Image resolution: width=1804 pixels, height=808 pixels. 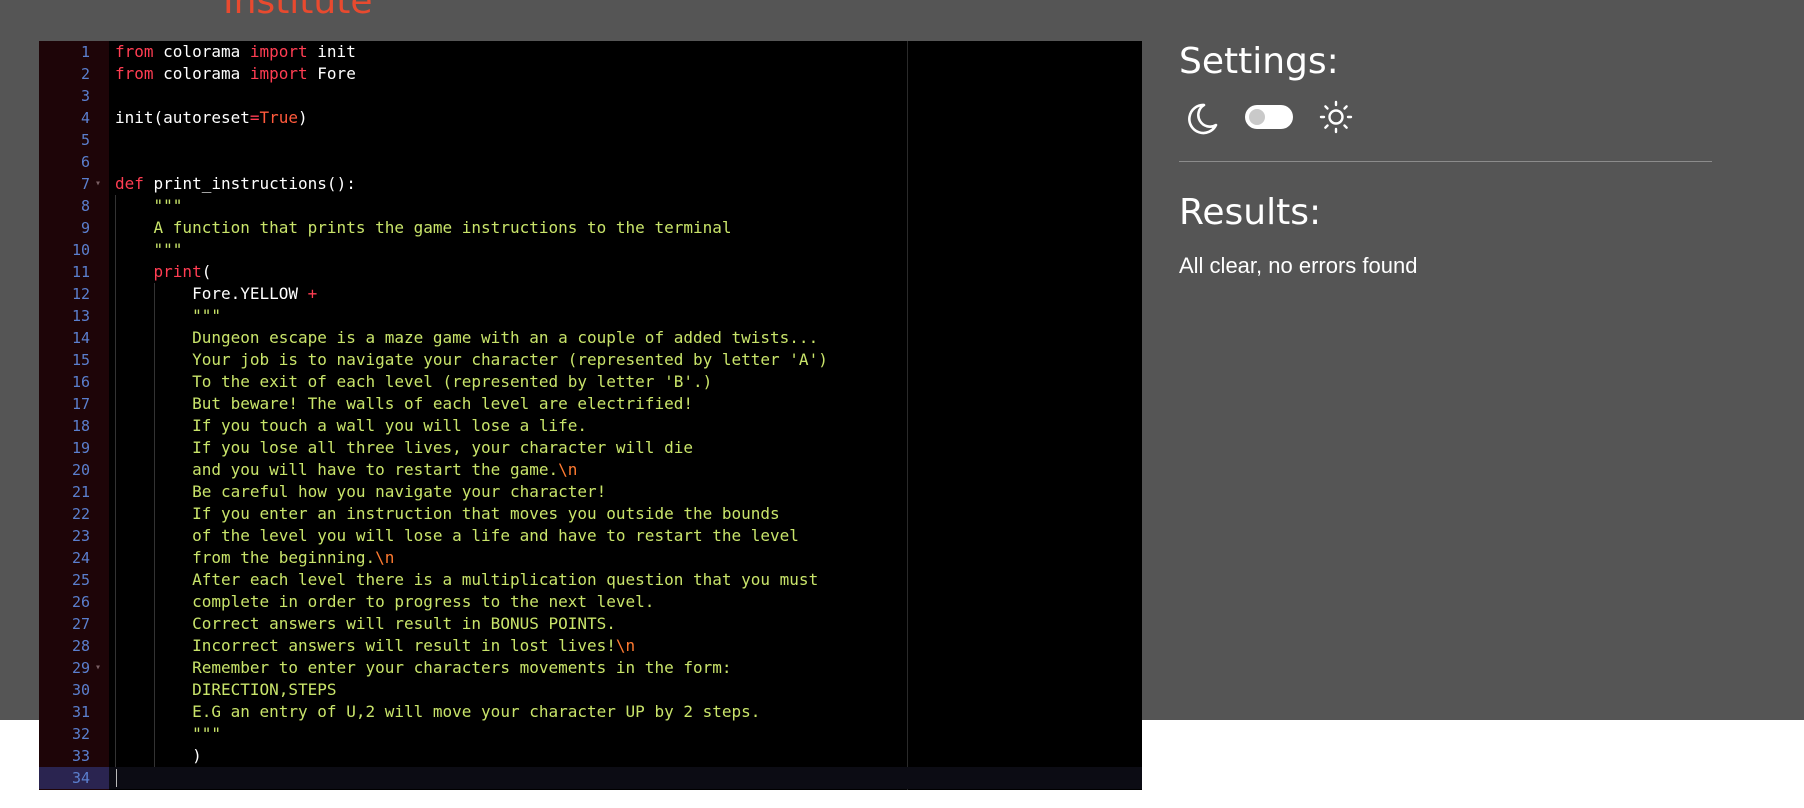 I want to click on line-number: 20, so click(x=80, y=470).